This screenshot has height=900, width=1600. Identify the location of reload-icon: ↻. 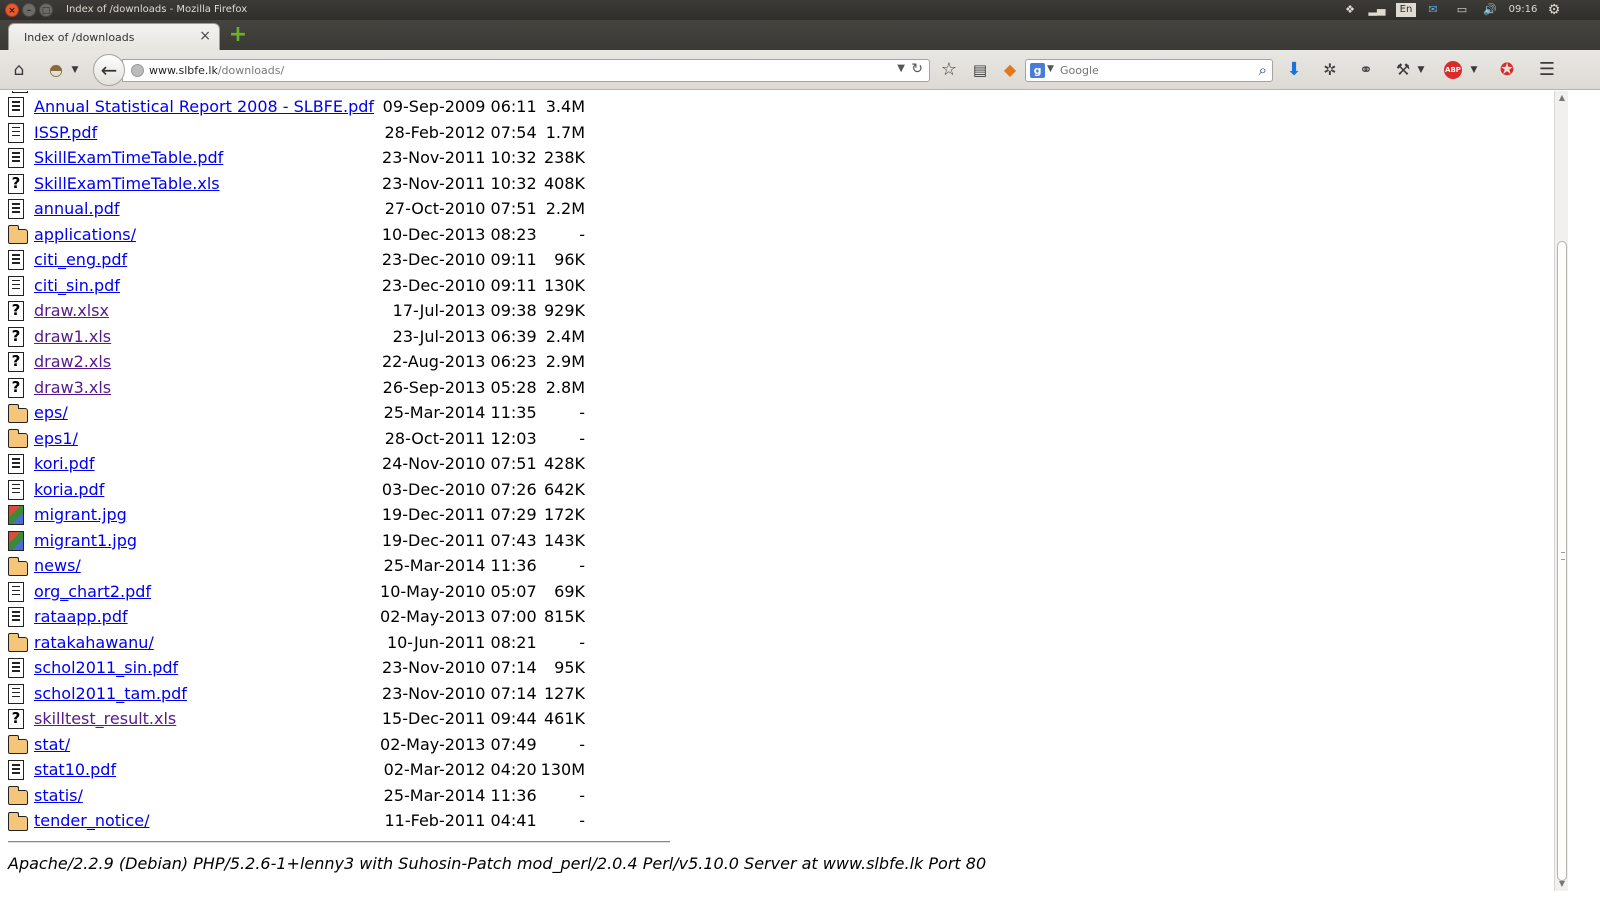
(917, 69).